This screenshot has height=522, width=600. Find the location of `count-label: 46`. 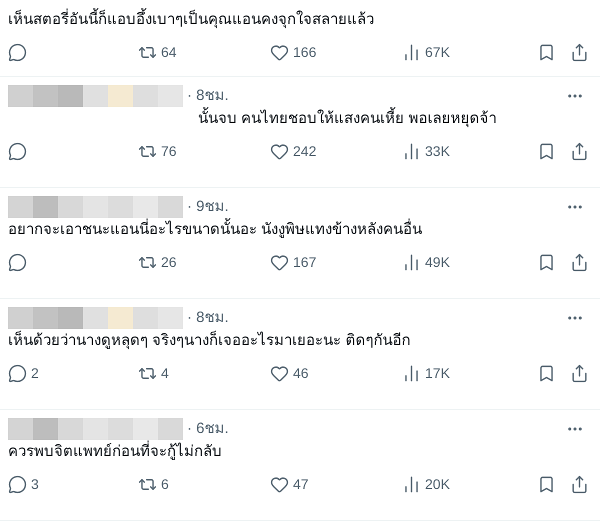

count-label: 46 is located at coordinates (301, 373).